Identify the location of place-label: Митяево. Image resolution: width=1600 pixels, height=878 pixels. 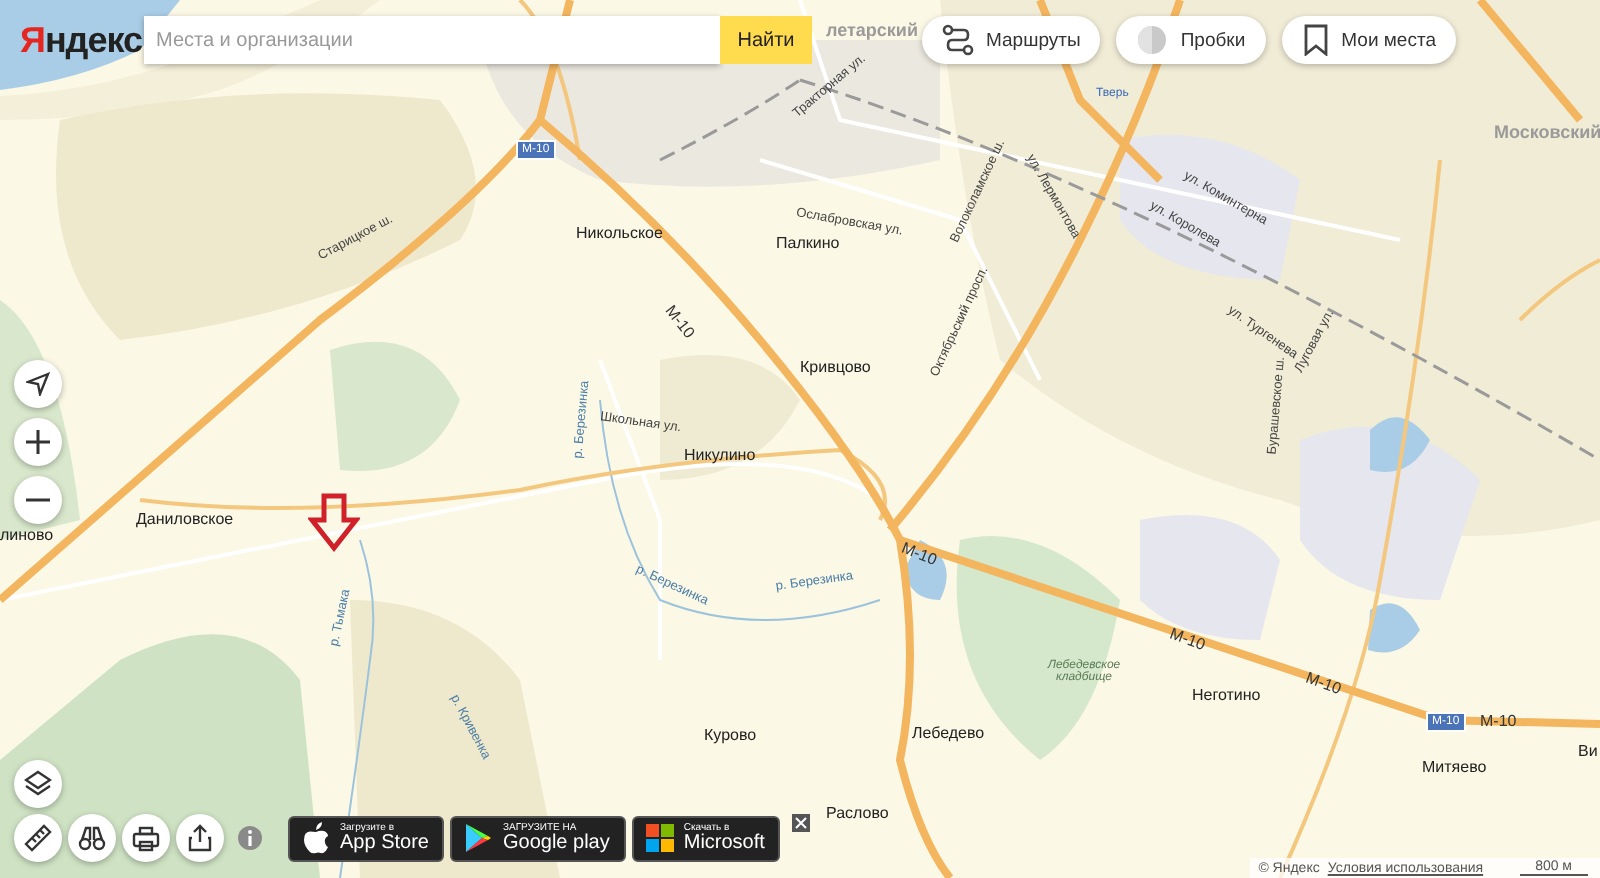
(1454, 768).